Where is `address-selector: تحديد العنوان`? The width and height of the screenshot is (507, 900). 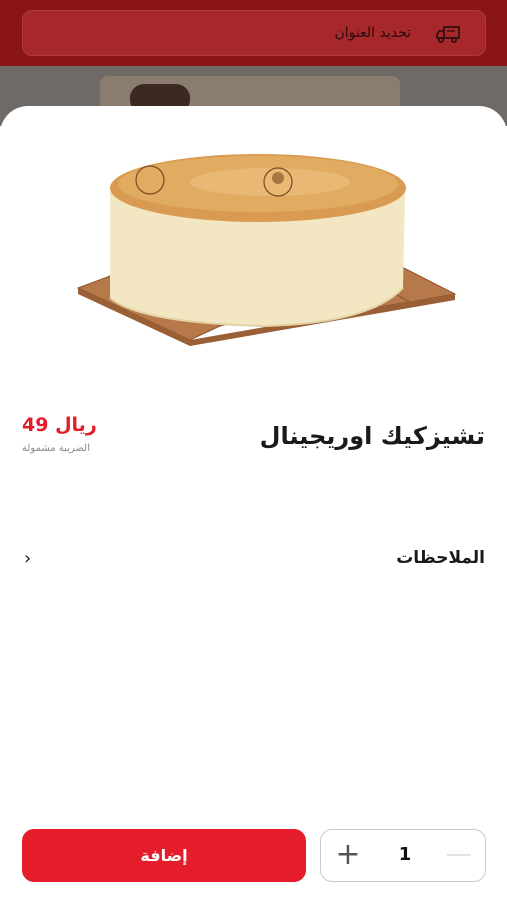
address-selector: تحديد العنوان is located at coordinates (254, 33).